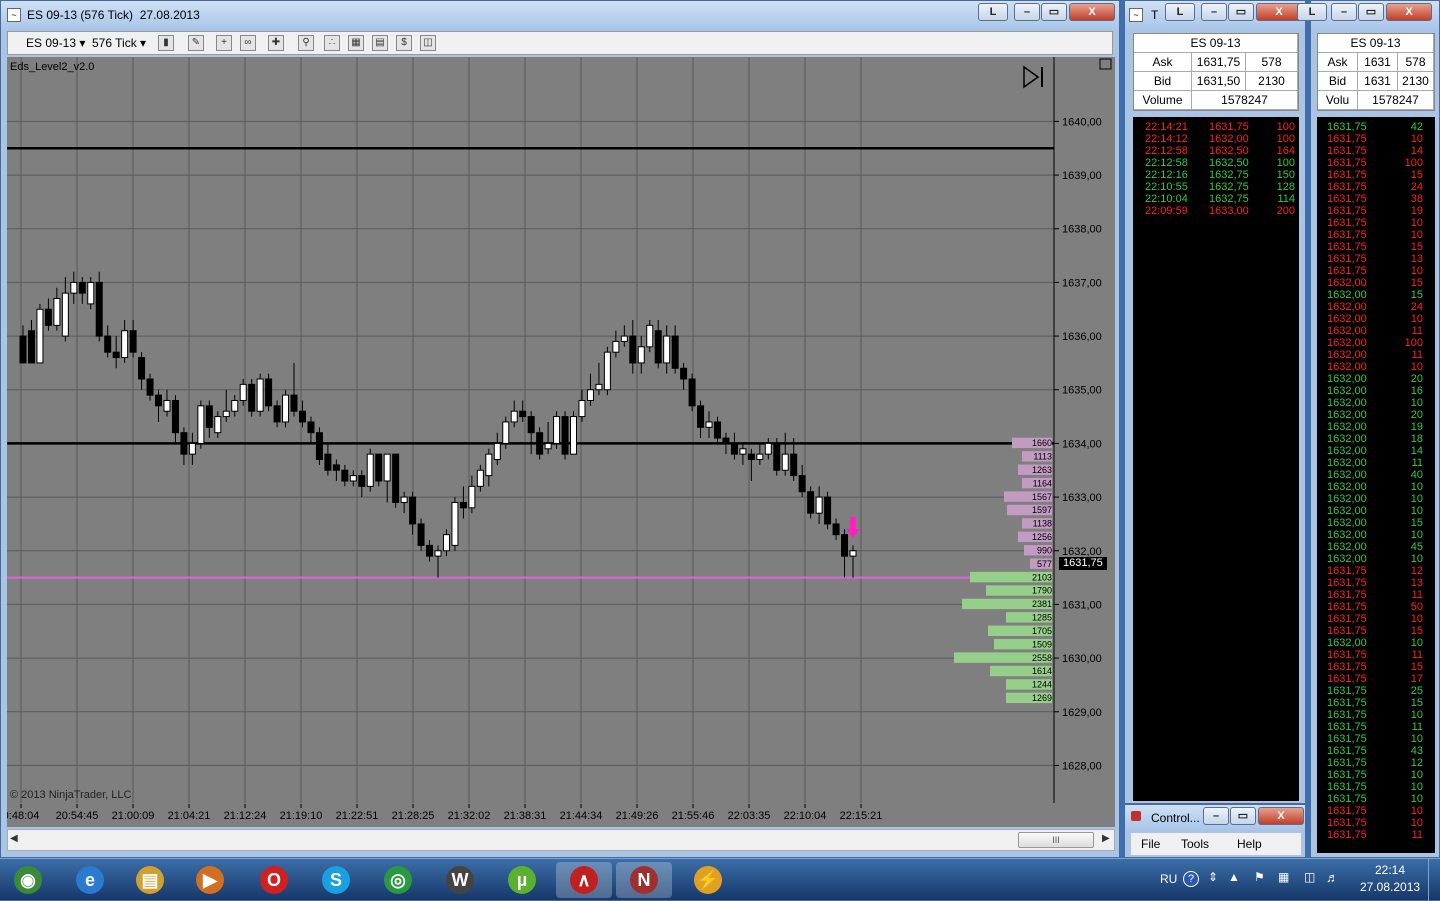 The width and height of the screenshot is (1440, 901). I want to click on taskbar-ie-button: e, so click(90, 880).